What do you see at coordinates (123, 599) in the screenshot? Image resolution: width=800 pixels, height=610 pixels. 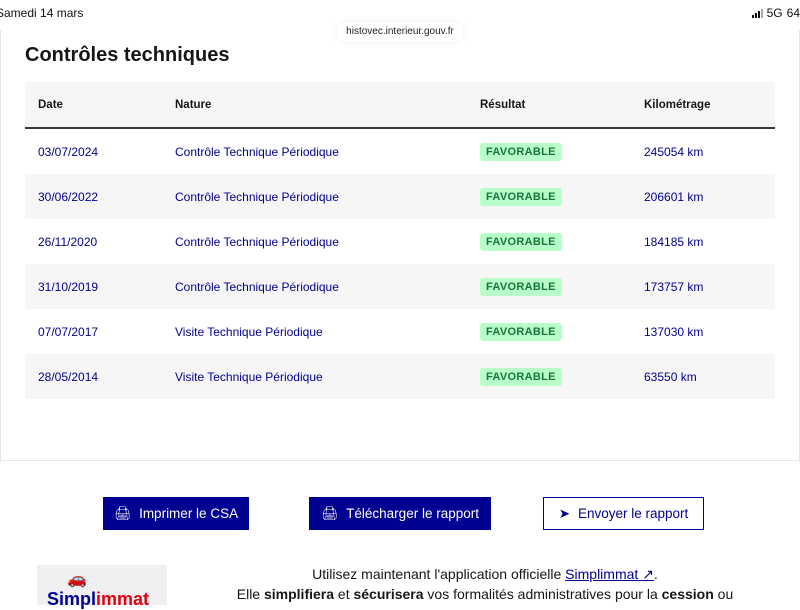 I see `logo-text-b: immat` at bounding box center [123, 599].